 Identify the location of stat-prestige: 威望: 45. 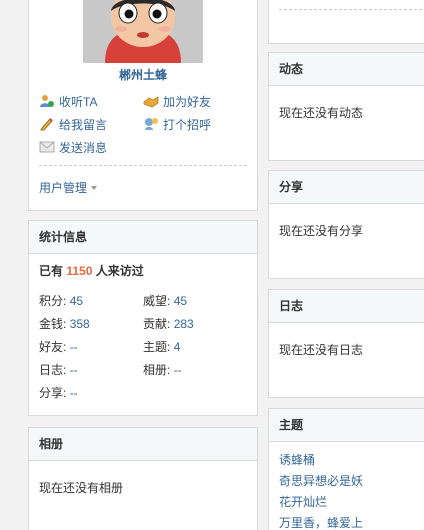
(198, 301).